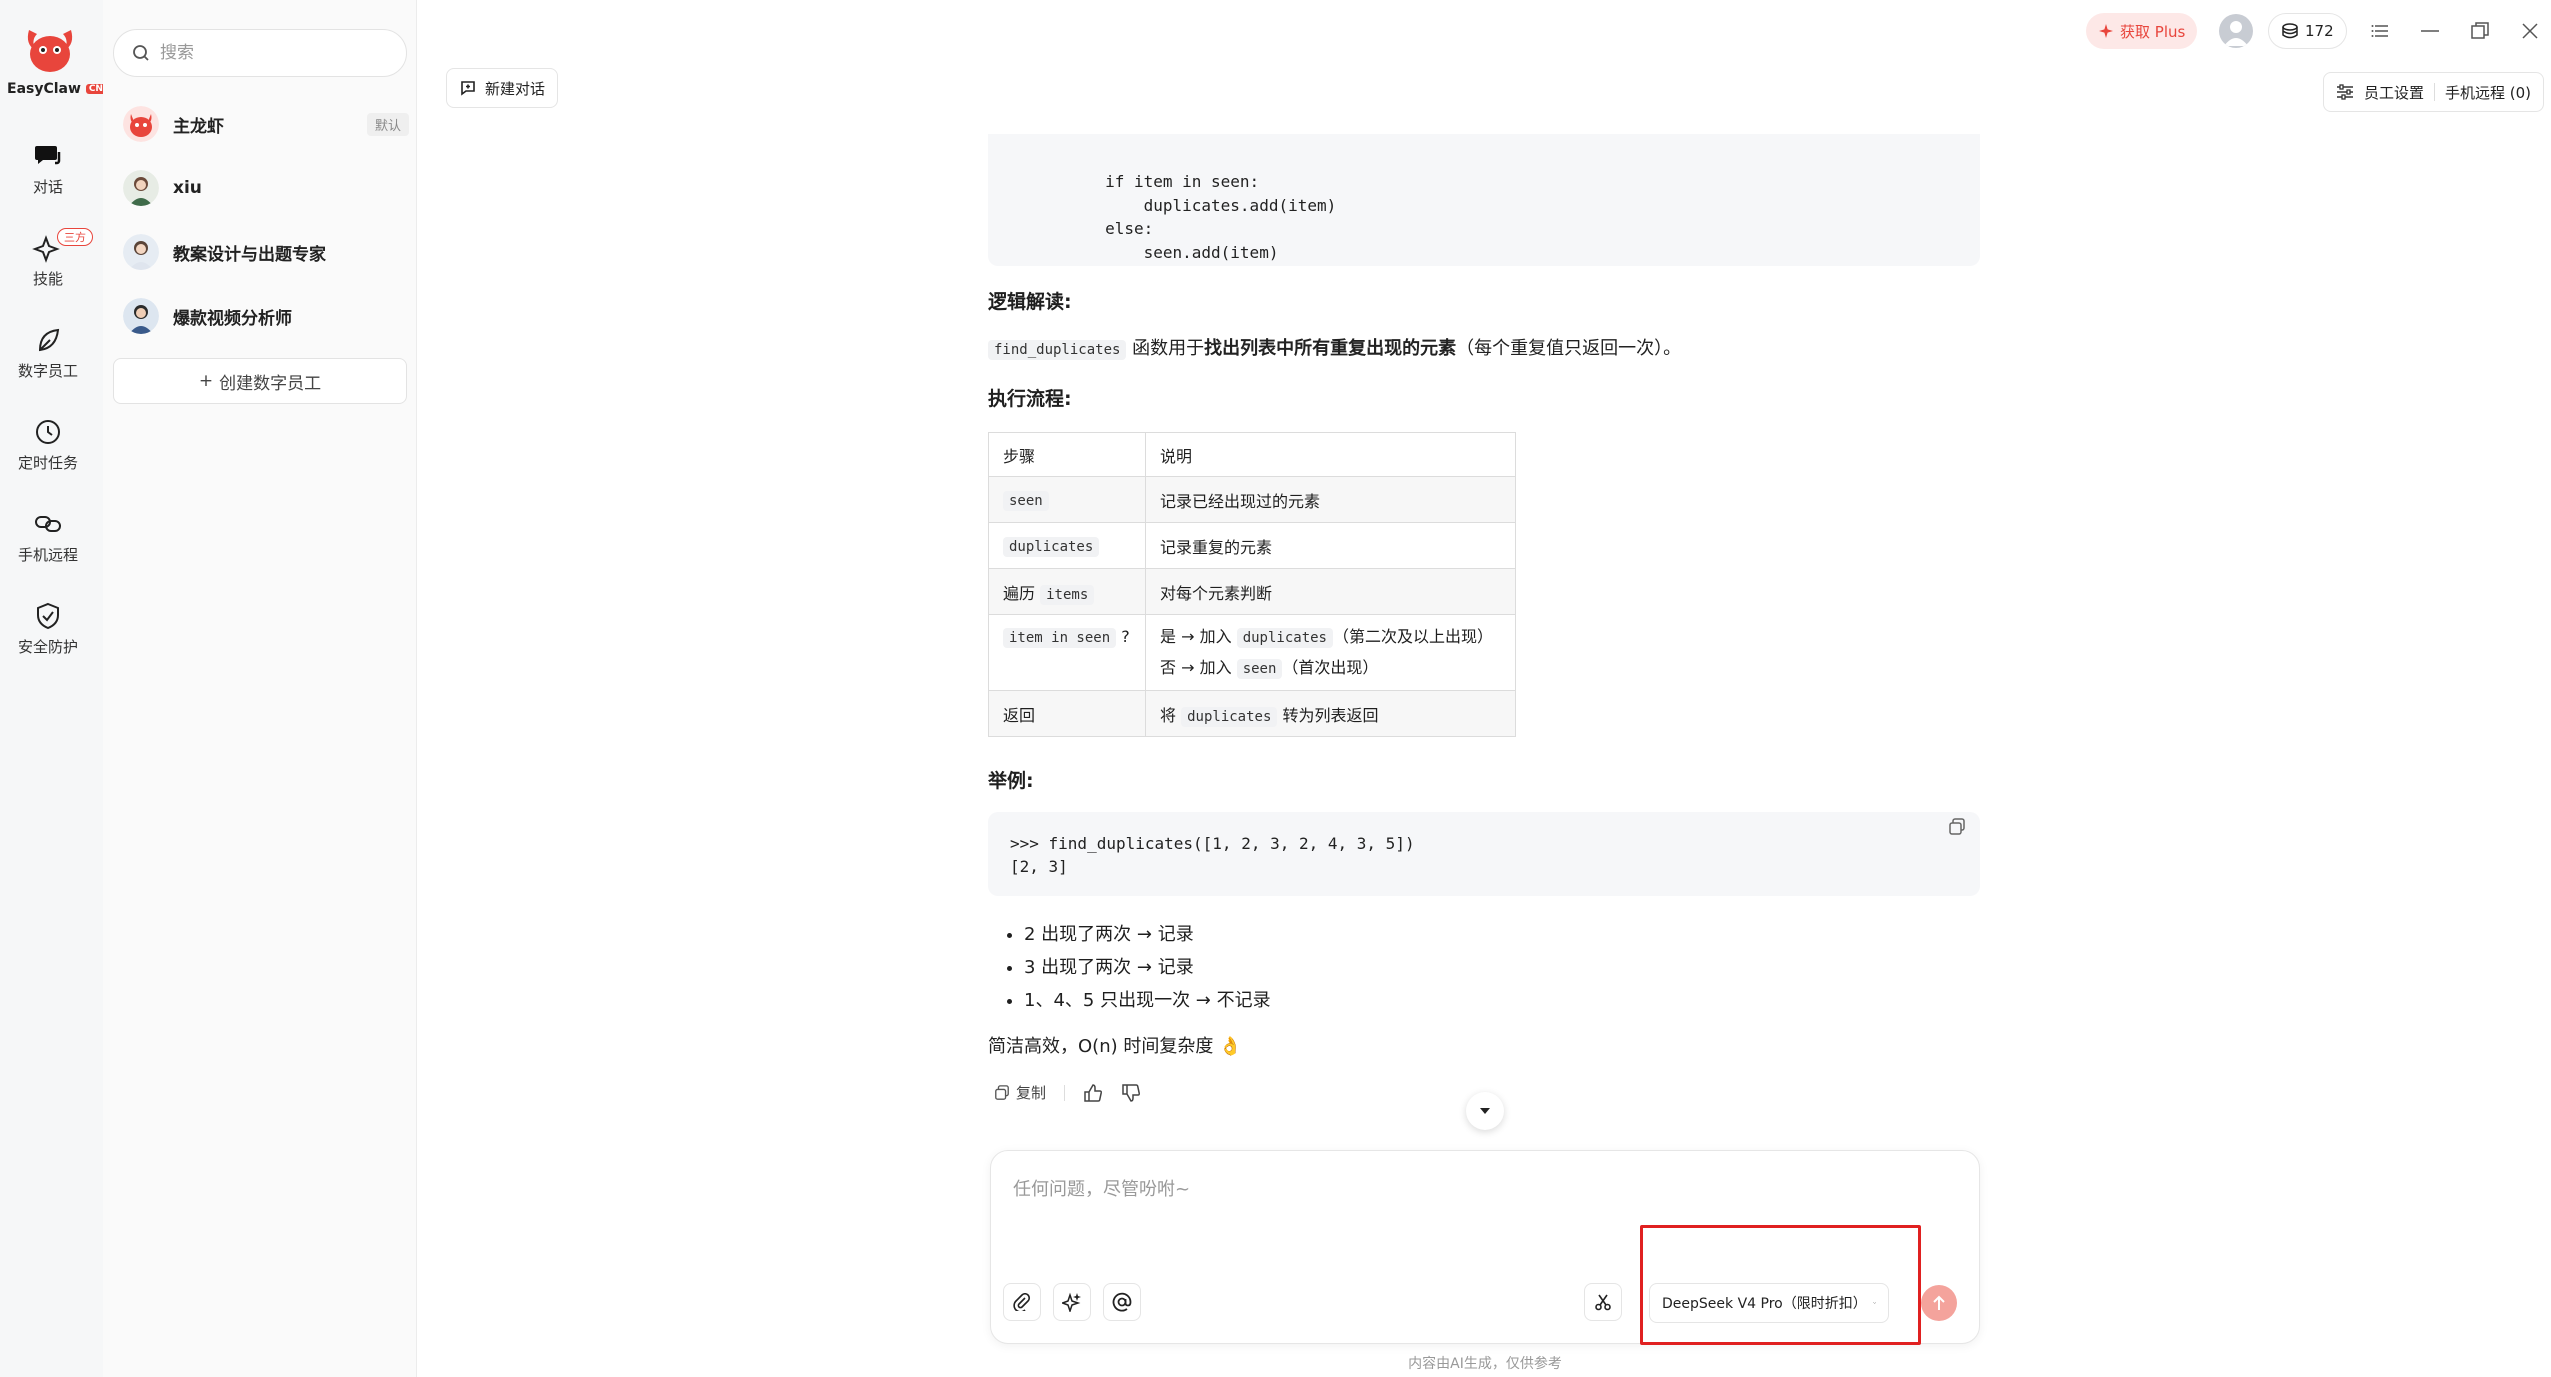  What do you see at coordinates (47, 555) in the screenshot?
I see `rail-label: 手机远程` at bounding box center [47, 555].